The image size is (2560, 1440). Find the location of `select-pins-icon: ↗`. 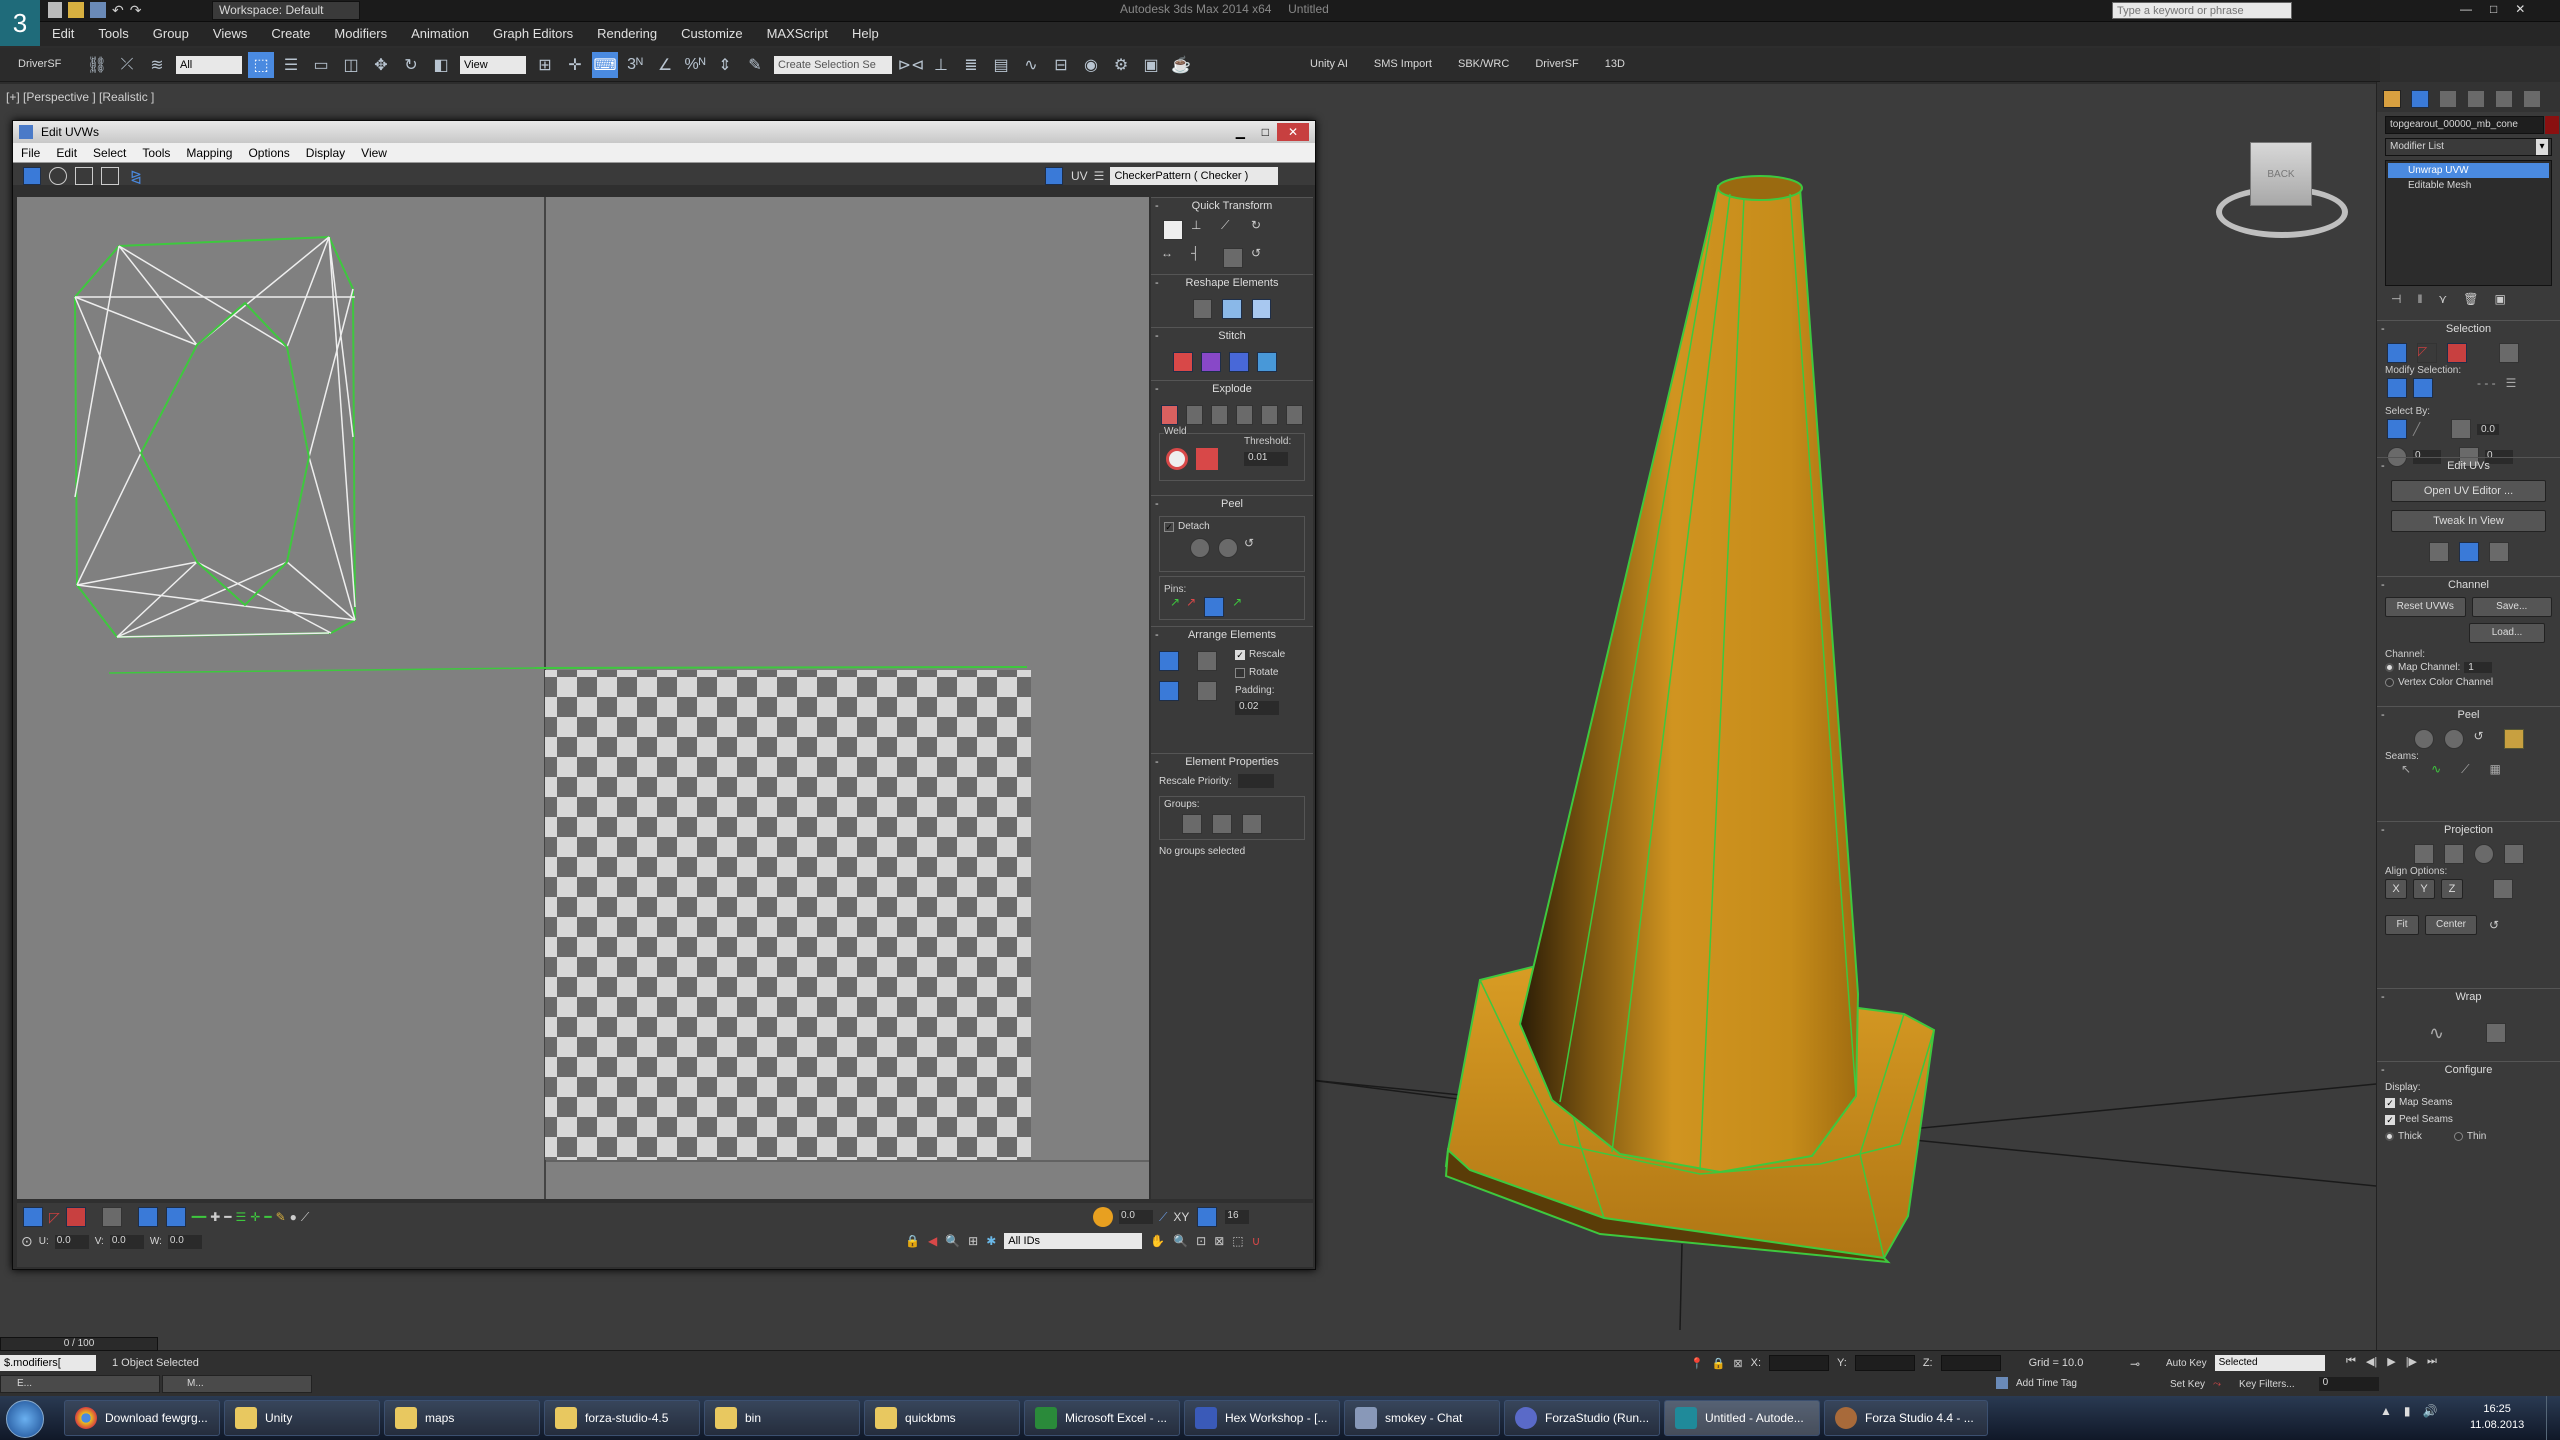

select-pins-icon: ↗ is located at coordinates (1237, 607).